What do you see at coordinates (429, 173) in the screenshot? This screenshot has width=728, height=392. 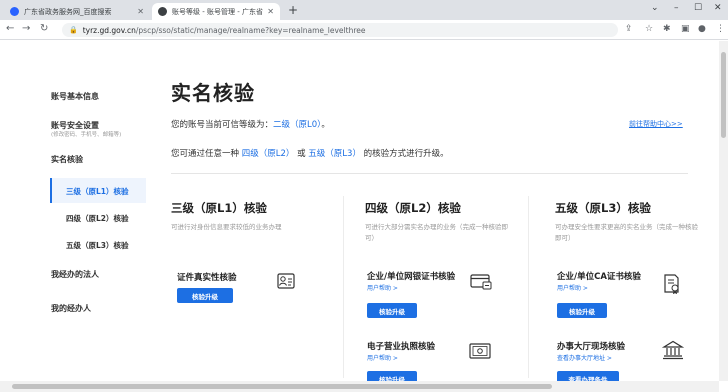 I see `divider` at bounding box center [429, 173].